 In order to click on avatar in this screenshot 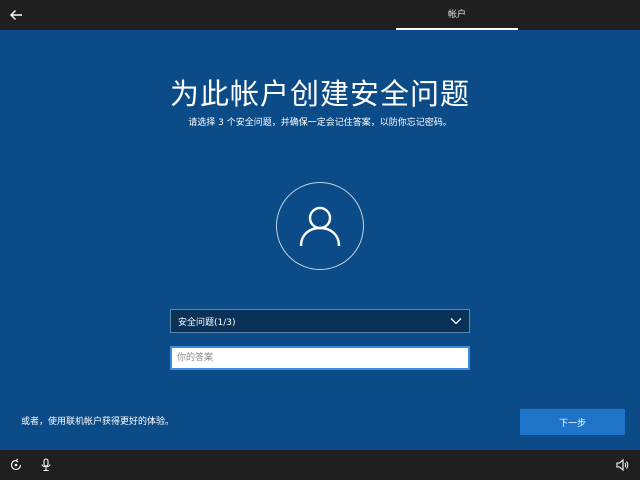, I will do `click(320, 226)`.